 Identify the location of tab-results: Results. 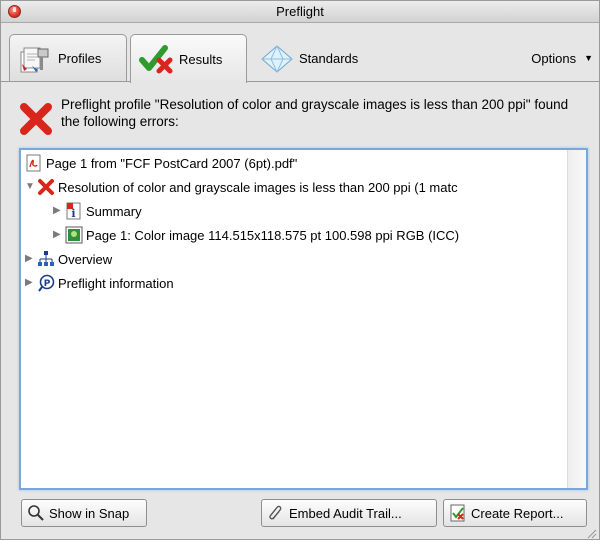
(188, 58).